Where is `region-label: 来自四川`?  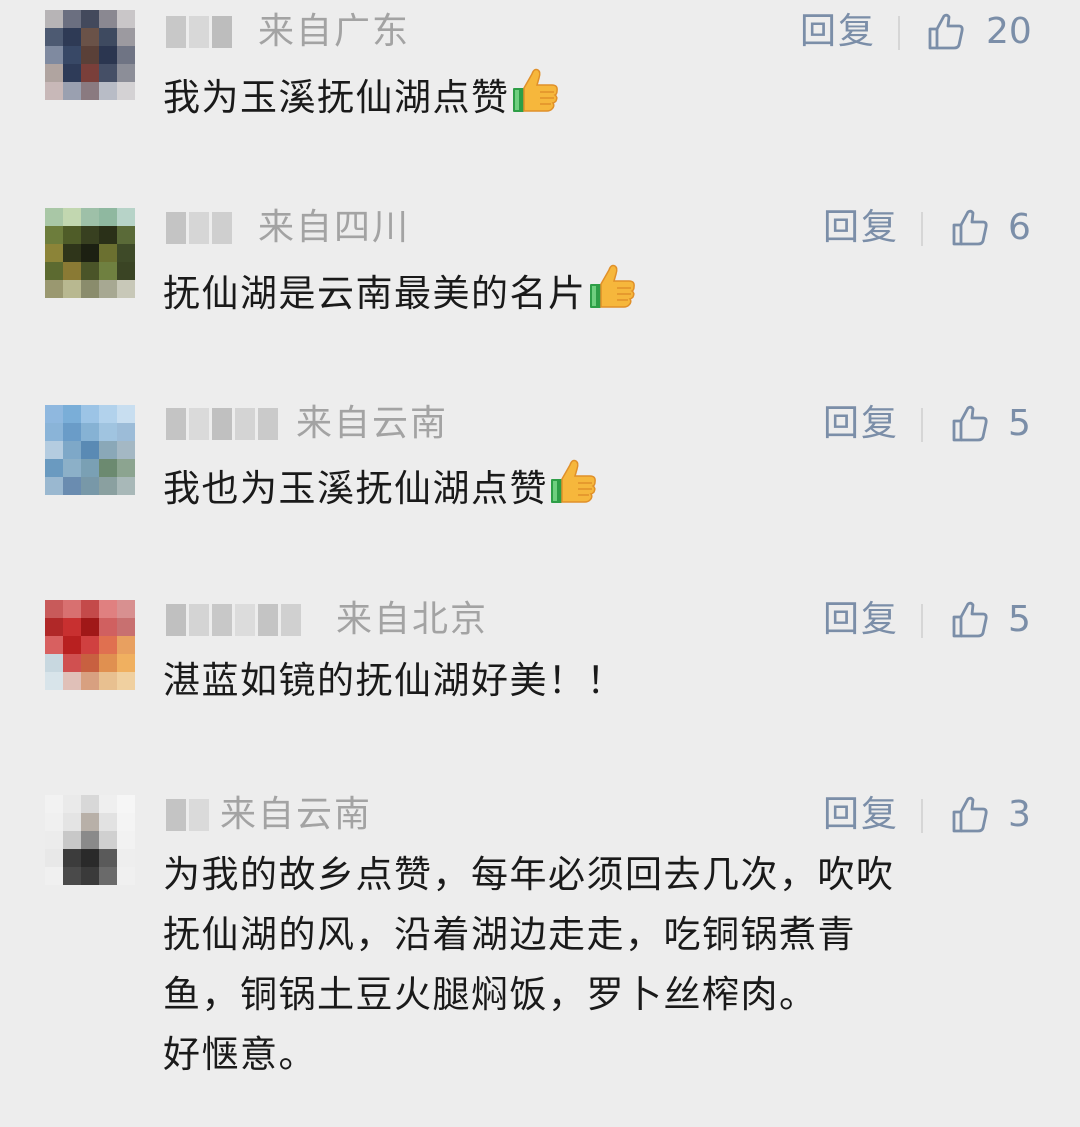
region-label: 来自四川 is located at coordinates (334, 227).